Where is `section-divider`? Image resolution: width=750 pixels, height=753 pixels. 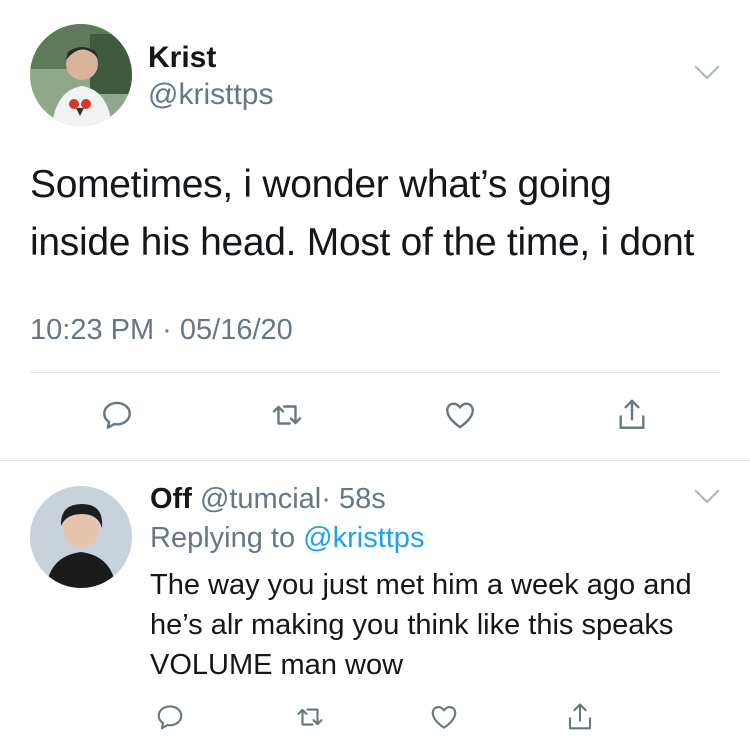
section-divider is located at coordinates (375, 460).